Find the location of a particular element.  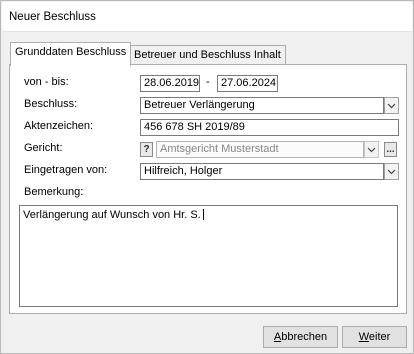

title-bar: Neuer Beschluss is located at coordinates (207, 17).